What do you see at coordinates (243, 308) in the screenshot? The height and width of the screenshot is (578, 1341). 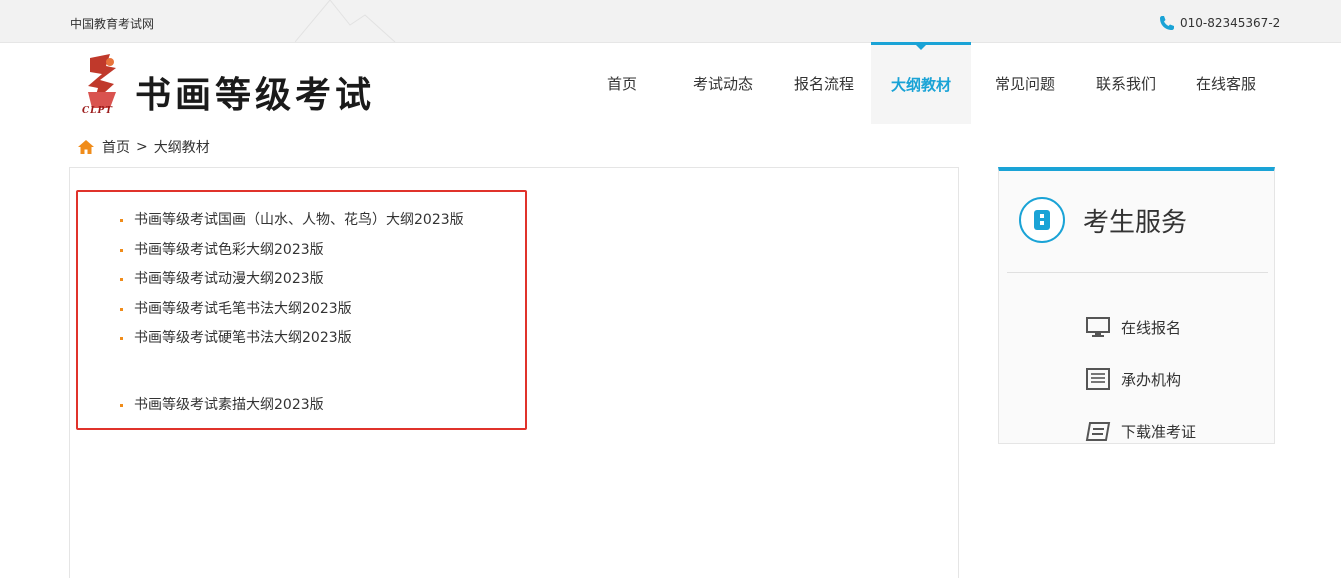 I see `outline-link-text: 书画等级考试毛笔书法大纲2023版` at bounding box center [243, 308].